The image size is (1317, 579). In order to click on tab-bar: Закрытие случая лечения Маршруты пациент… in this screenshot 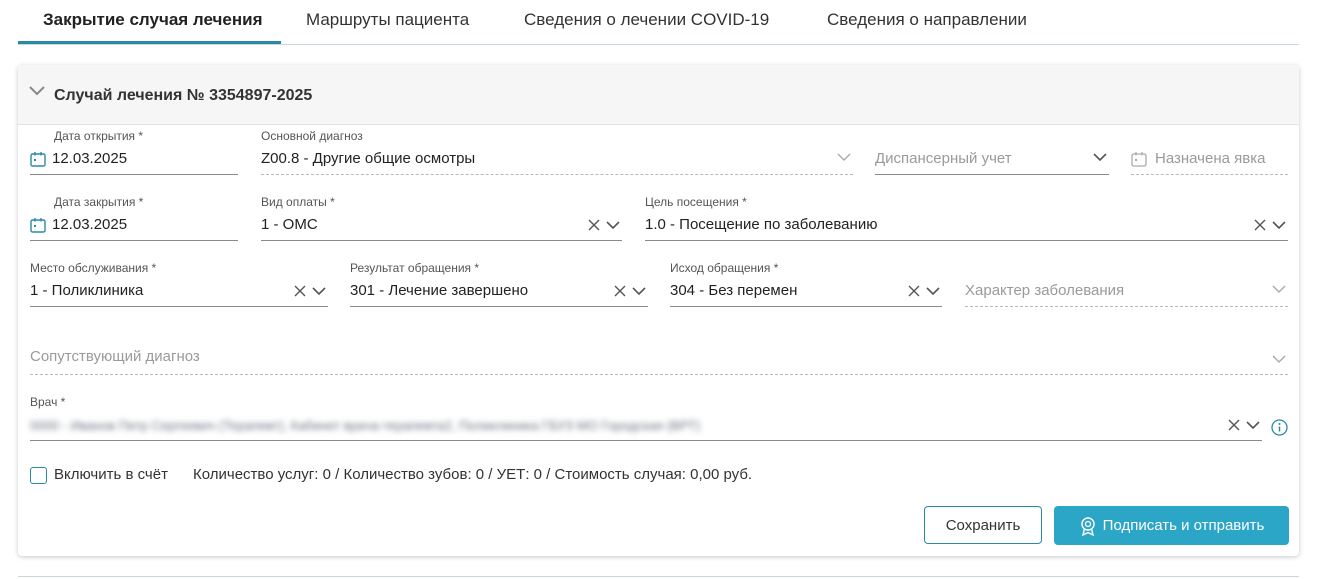, I will do `click(658, 22)`.